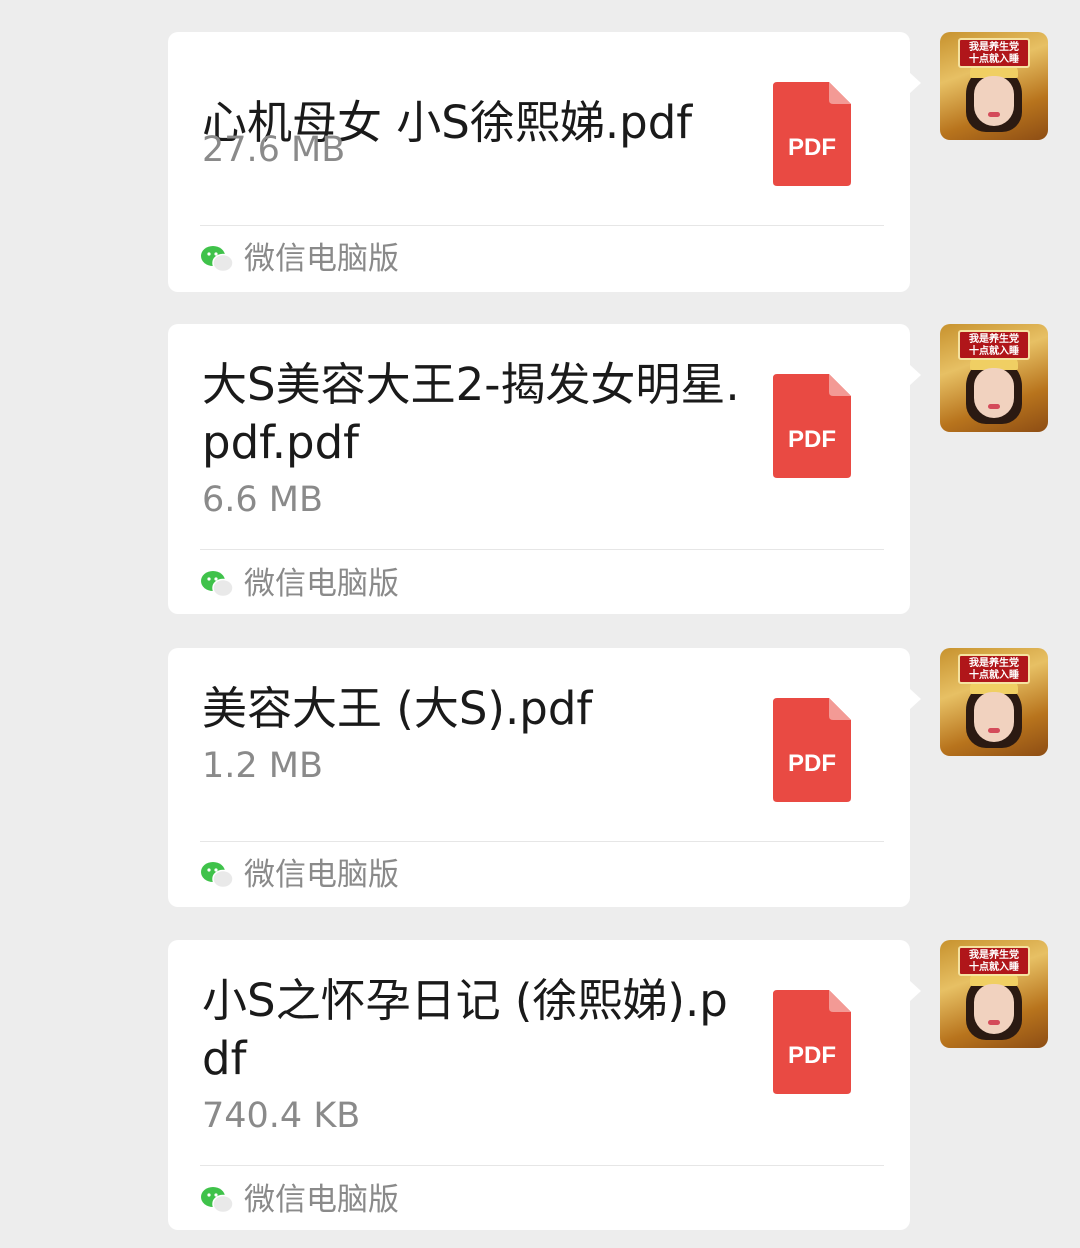 This screenshot has height=1248, width=1080. What do you see at coordinates (544, 162) in the screenshot?
I see `file-message-bubble: 心机母女 小S徐熙娣.pdf 27.6 MB PDF 微信电脑版` at bounding box center [544, 162].